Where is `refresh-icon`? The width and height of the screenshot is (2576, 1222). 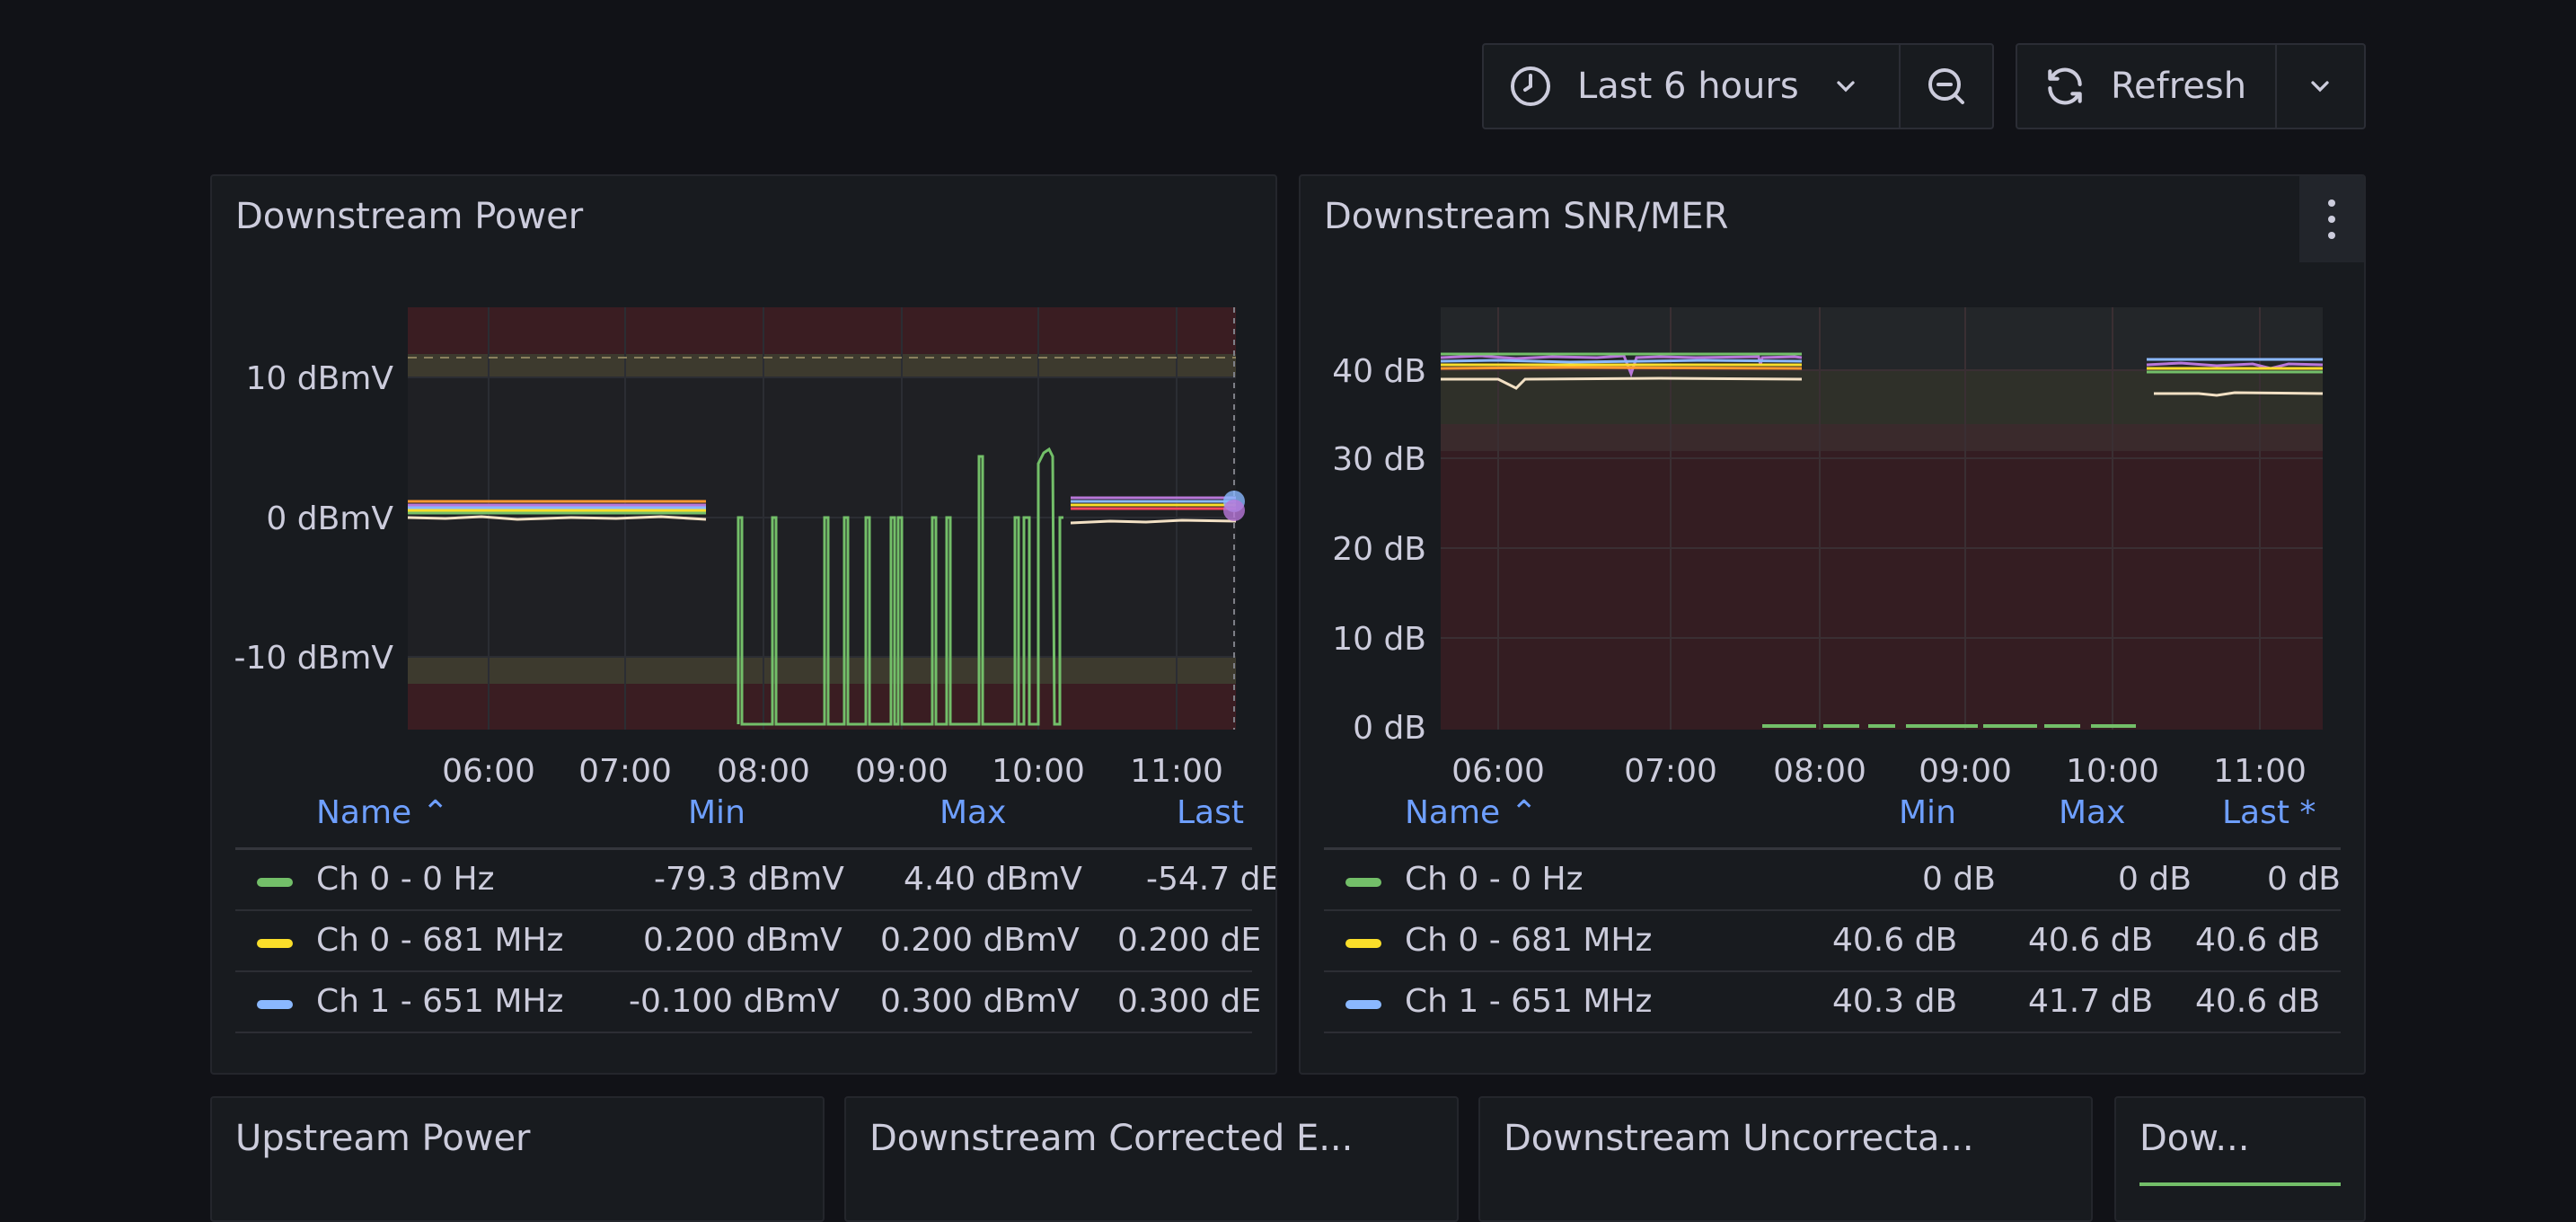
refresh-icon is located at coordinates (2065, 86).